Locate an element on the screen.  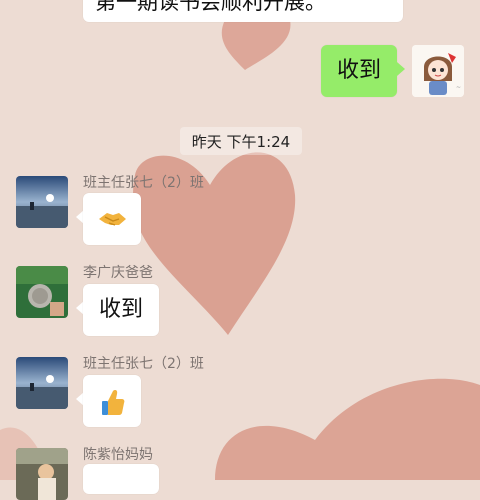
bubble-tail is located at coordinates (401, 69).